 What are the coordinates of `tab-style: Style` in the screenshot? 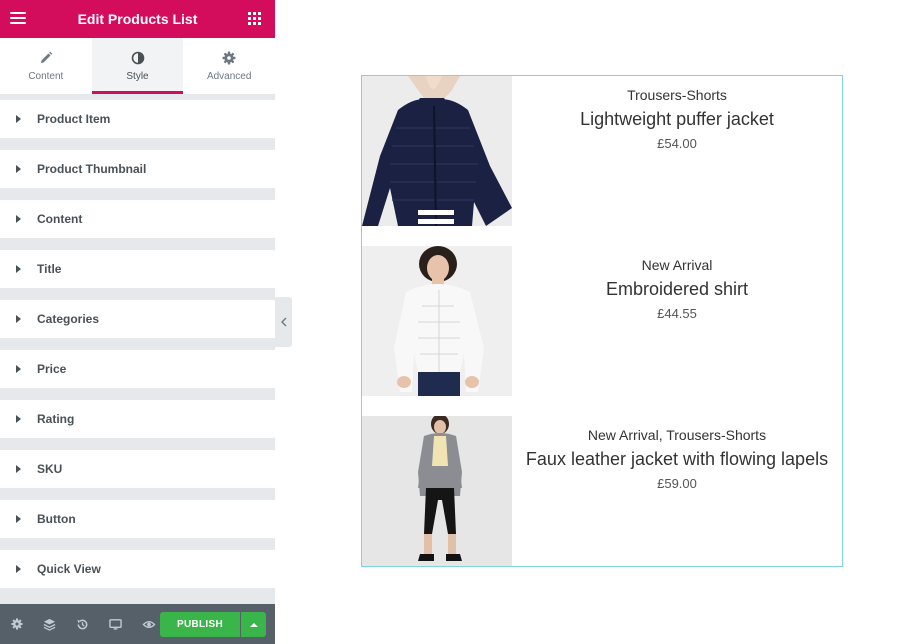 It's located at (137, 66).